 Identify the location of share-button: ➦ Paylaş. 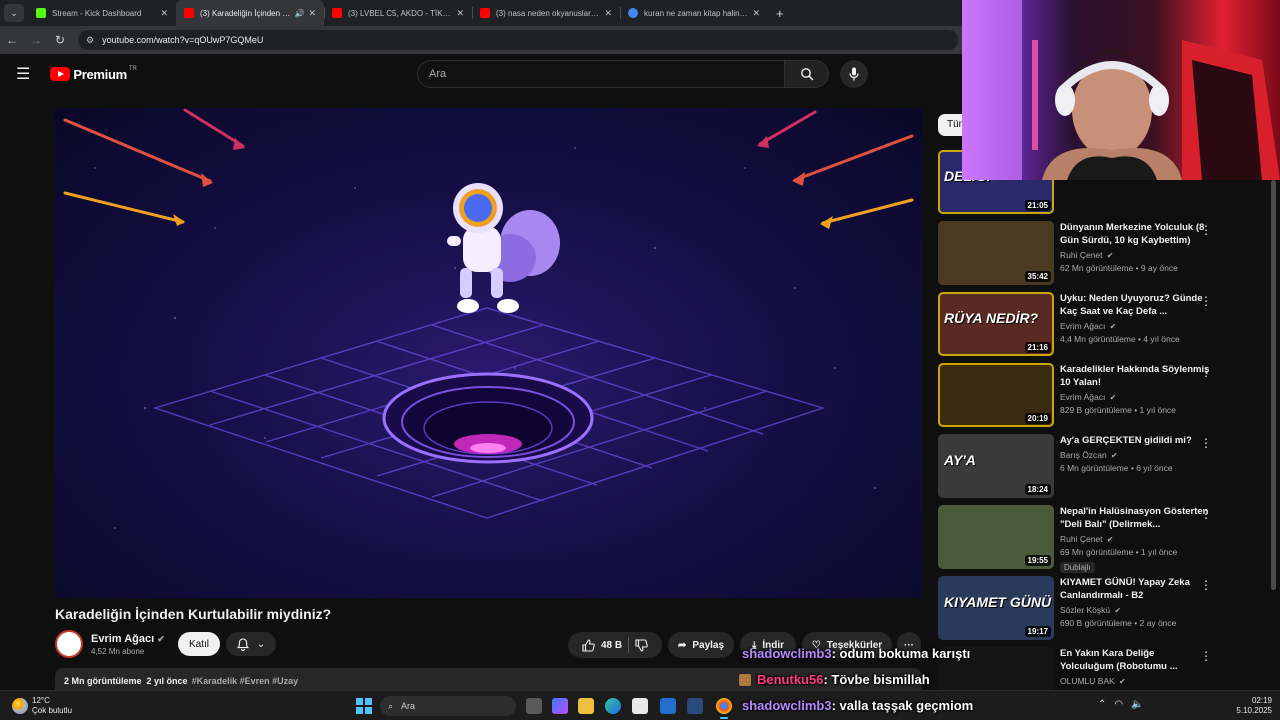
(701, 645).